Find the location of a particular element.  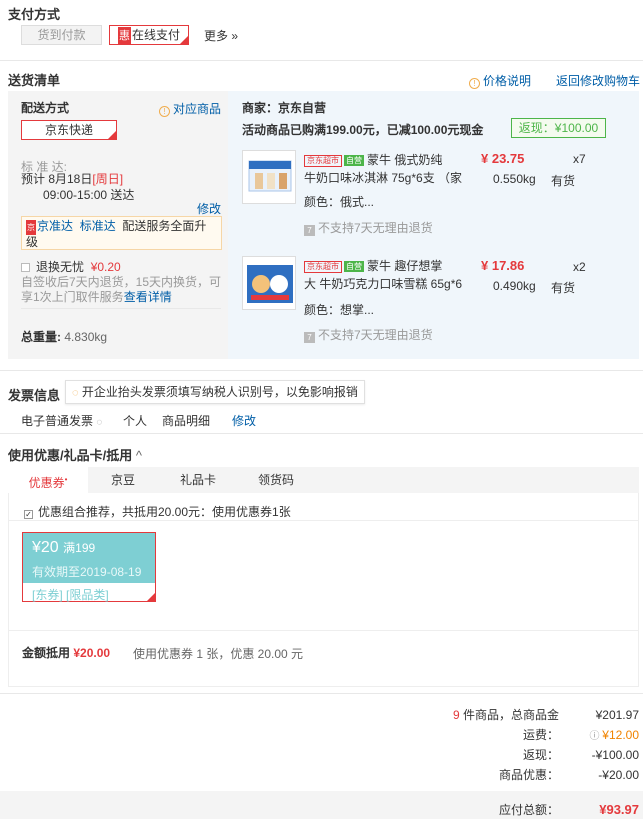

jzd-link: 京准达 is located at coordinates (55, 226).